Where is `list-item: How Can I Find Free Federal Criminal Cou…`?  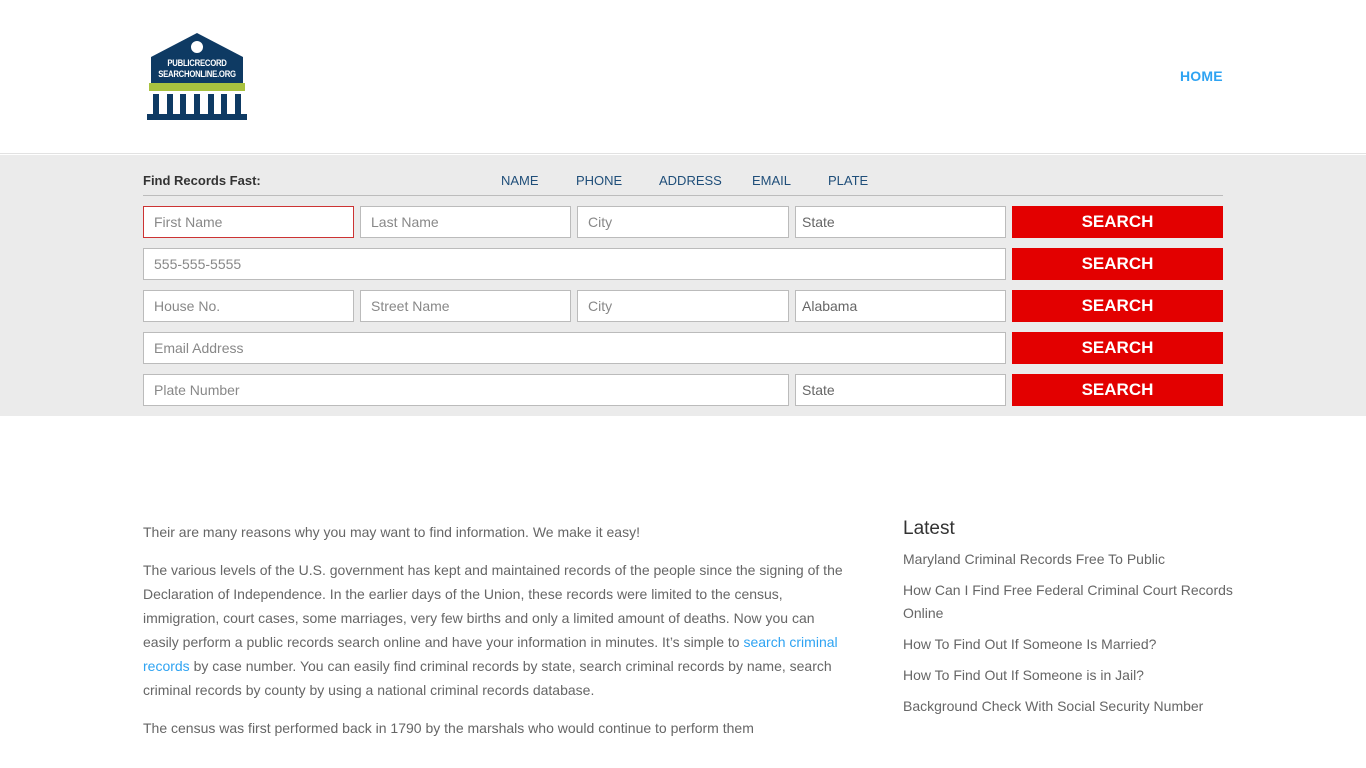
list-item: How Can I Find Free Federal Criminal Cou… is located at coordinates (1068, 602).